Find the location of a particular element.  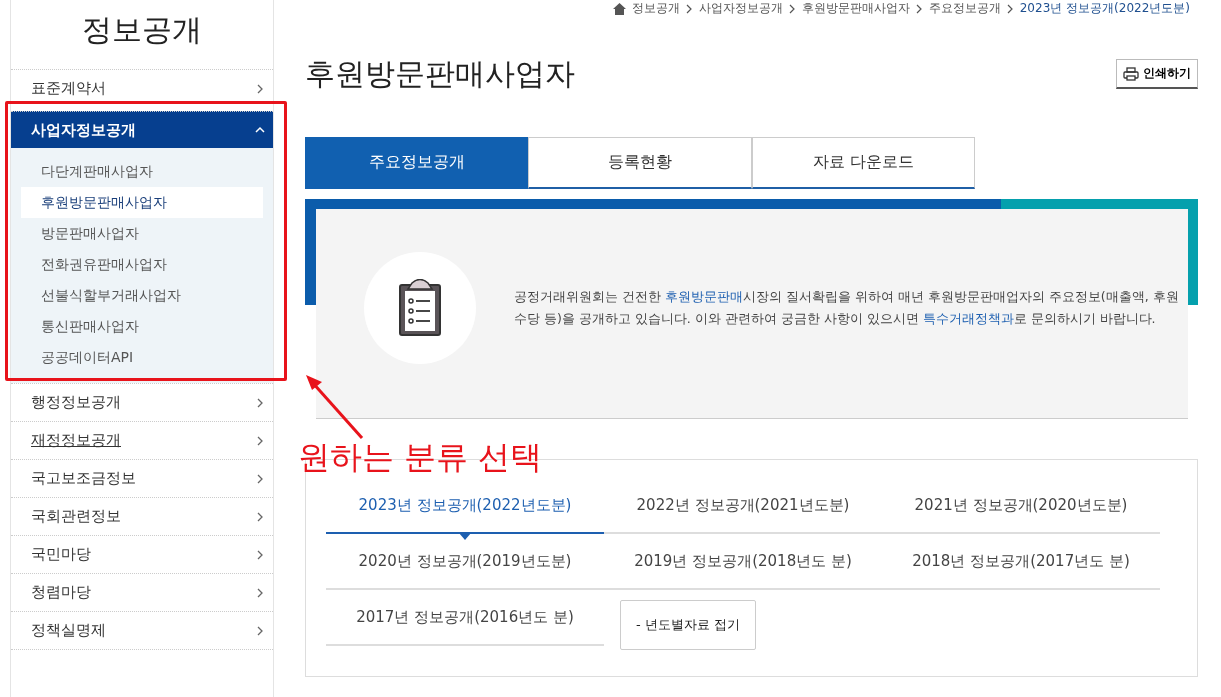

submenu-item: 선불식할부거래사업자 is located at coordinates (142, 295).